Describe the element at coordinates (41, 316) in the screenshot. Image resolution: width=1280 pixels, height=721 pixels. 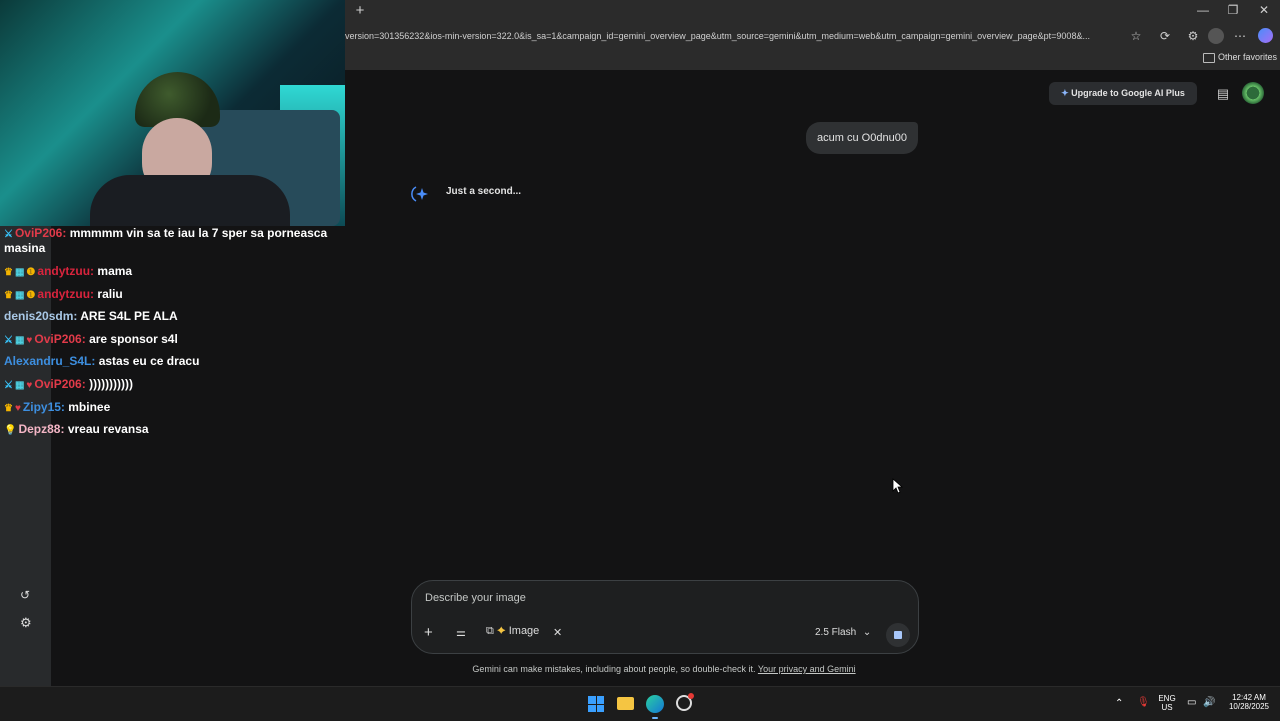
I see `chat-username: denis20sdm:` at that location.